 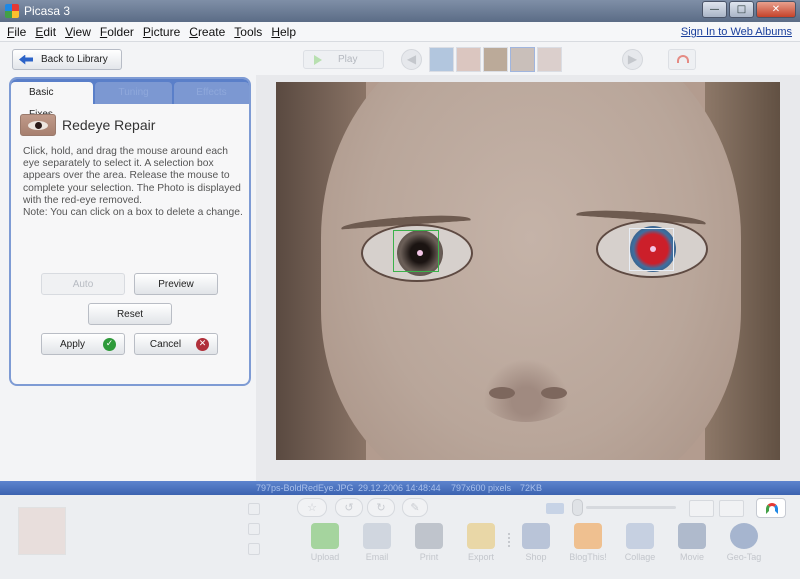 I want to click on color-swatch-button, so click(x=771, y=508).